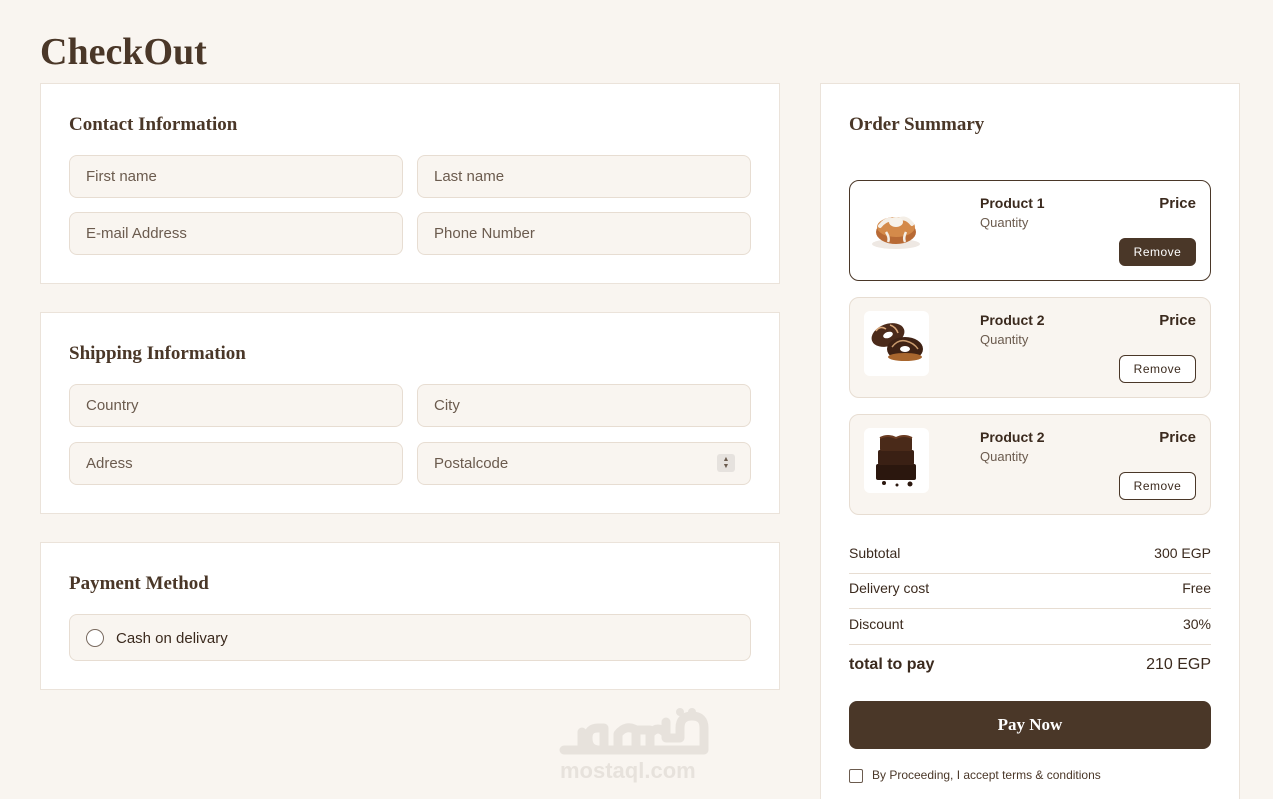  I want to click on payment-section-title: Payment Method, so click(139, 583).